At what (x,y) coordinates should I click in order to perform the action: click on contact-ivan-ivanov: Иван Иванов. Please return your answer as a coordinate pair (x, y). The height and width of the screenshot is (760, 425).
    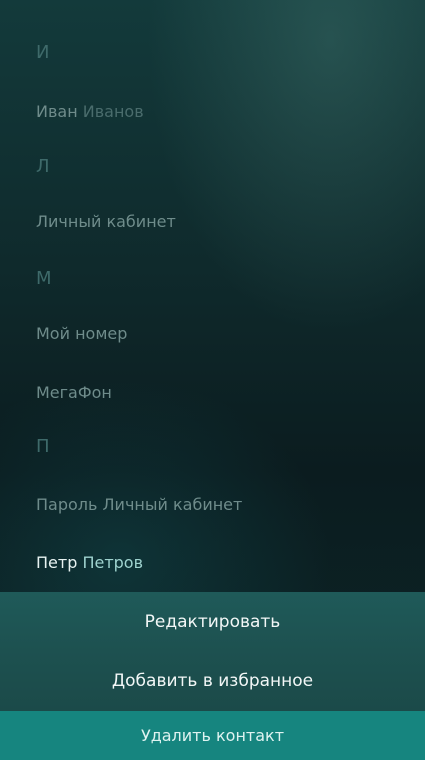
    Looking at the image, I should click on (90, 111).